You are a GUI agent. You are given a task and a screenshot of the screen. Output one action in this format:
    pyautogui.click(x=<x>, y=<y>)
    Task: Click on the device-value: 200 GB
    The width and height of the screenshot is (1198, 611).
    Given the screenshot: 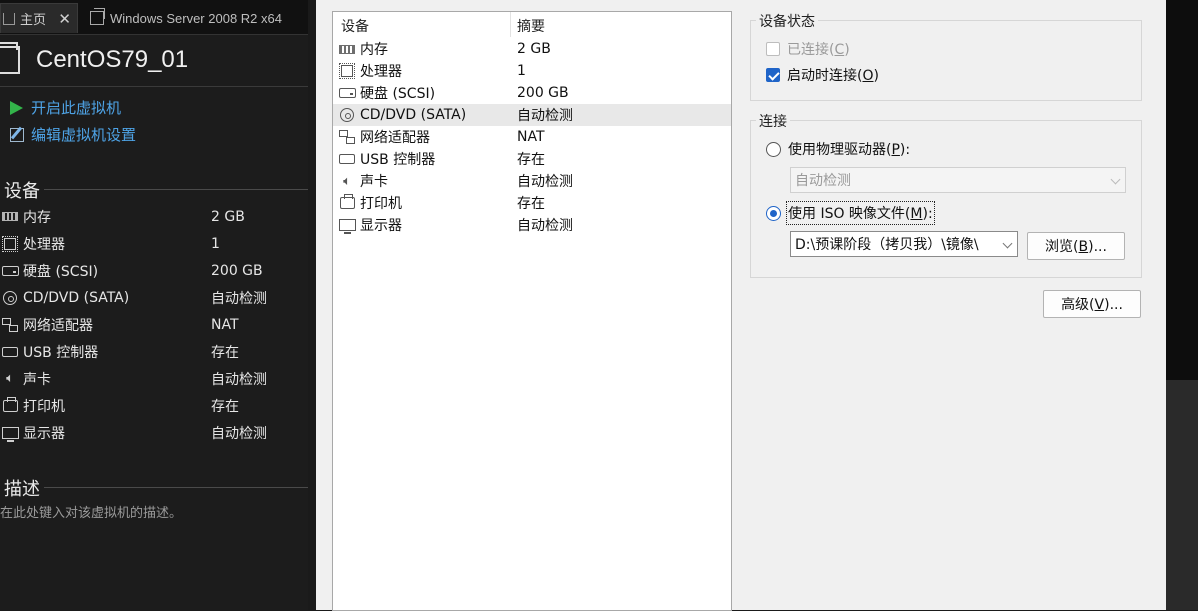 What is the action you would take?
    pyautogui.click(x=237, y=270)
    